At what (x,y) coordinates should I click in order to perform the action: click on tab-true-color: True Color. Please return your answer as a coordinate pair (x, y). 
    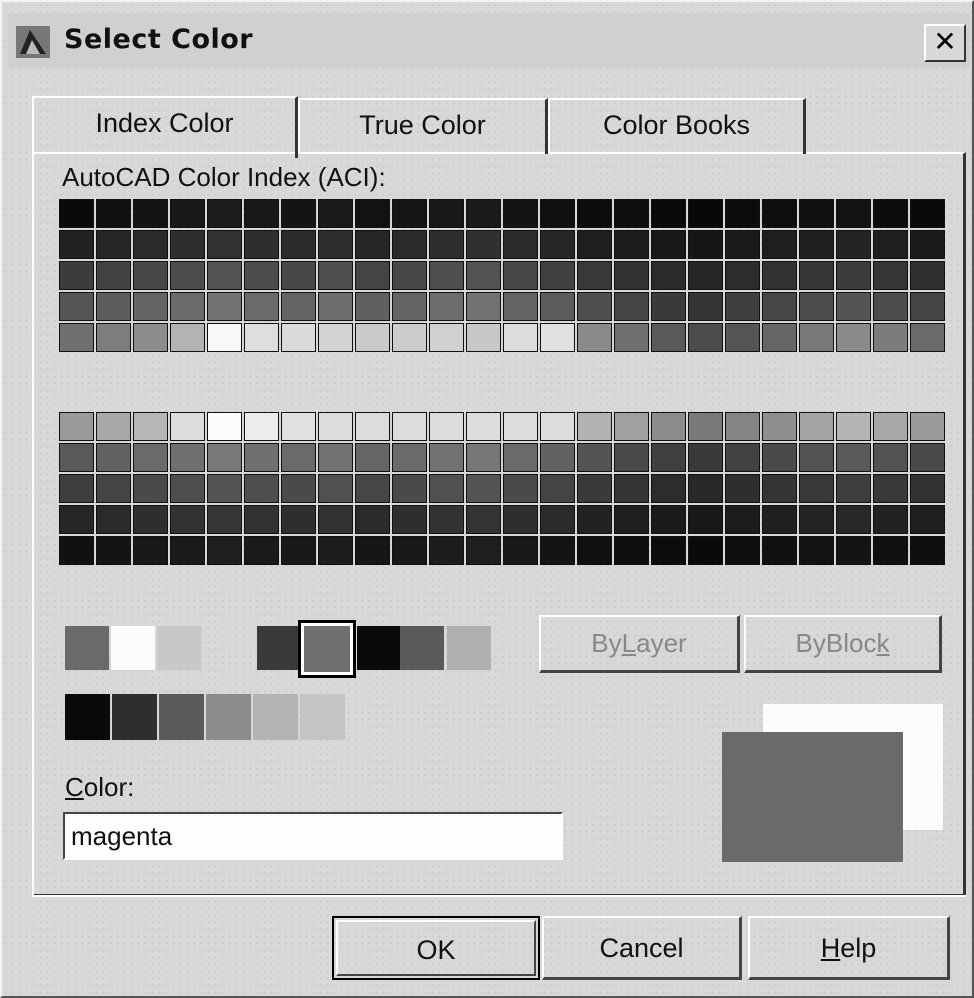
    Looking at the image, I should click on (423, 126).